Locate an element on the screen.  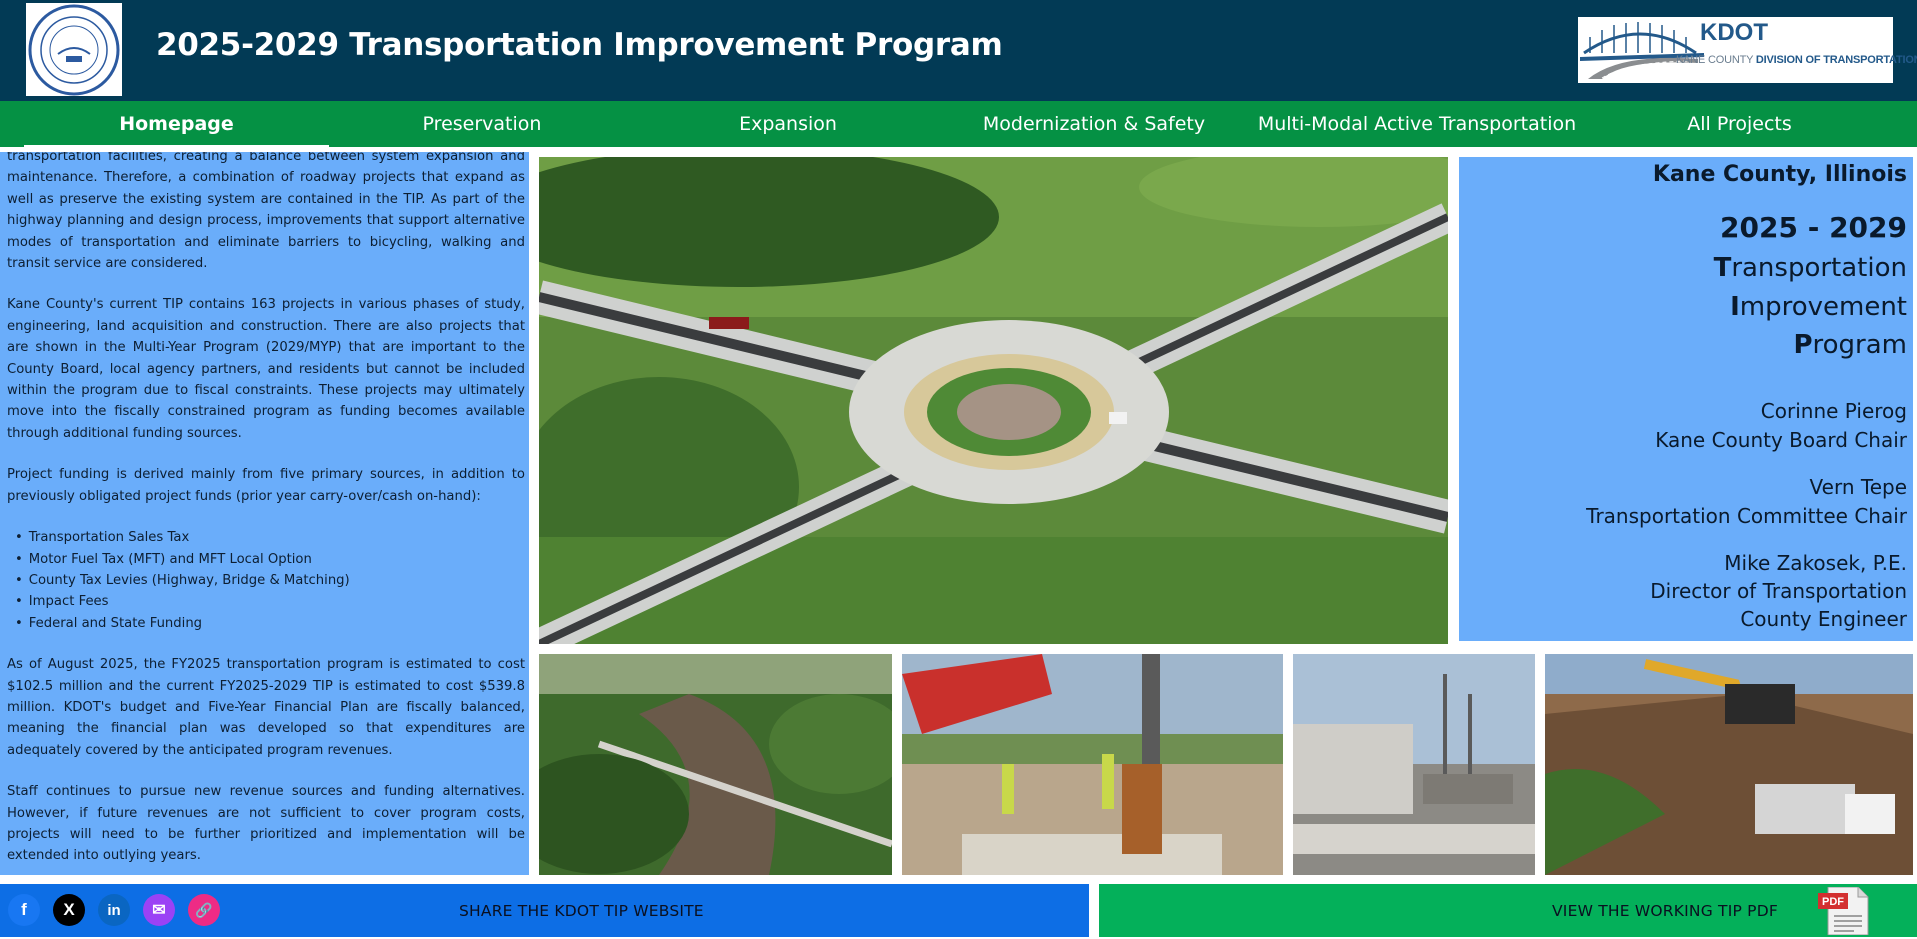
share-website-label: SHARE THE KDOT TIP WEBSITE is located at coordinates (581, 910).